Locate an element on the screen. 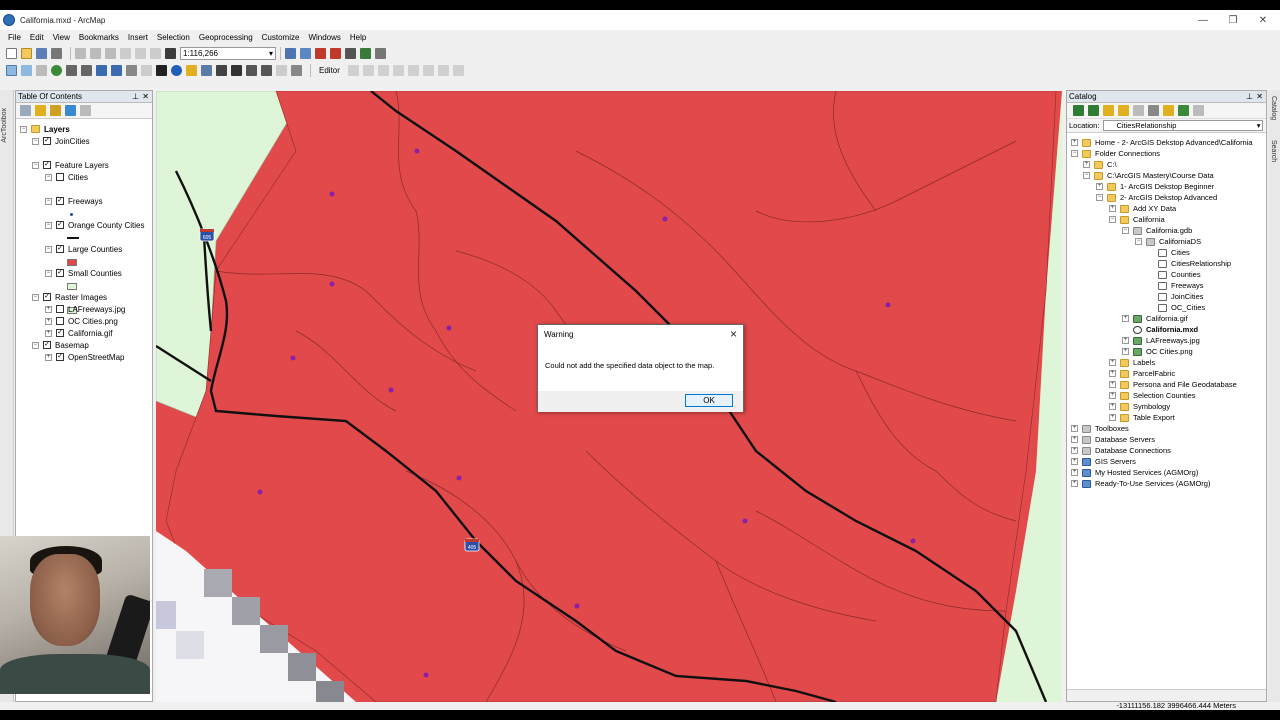  catalog-node: + Persona and File Geodatabase is located at coordinates (1173, 384).